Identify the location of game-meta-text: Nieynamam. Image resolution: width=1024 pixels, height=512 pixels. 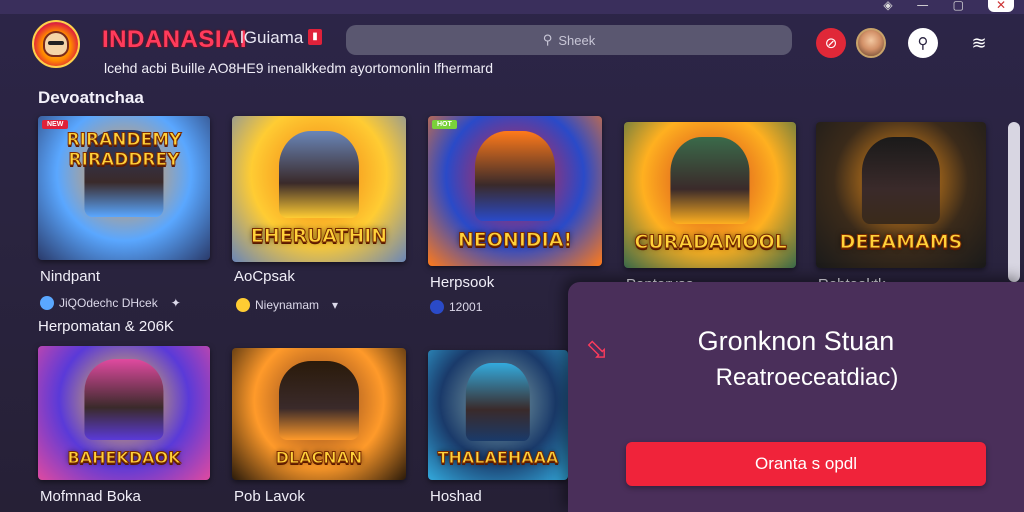
(287, 305).